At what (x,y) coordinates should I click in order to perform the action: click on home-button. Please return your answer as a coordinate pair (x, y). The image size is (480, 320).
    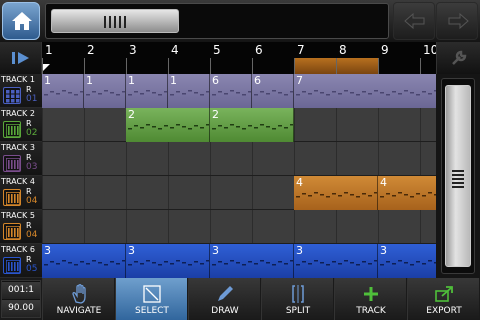
    Looking at the image, I should click on (21, 21).